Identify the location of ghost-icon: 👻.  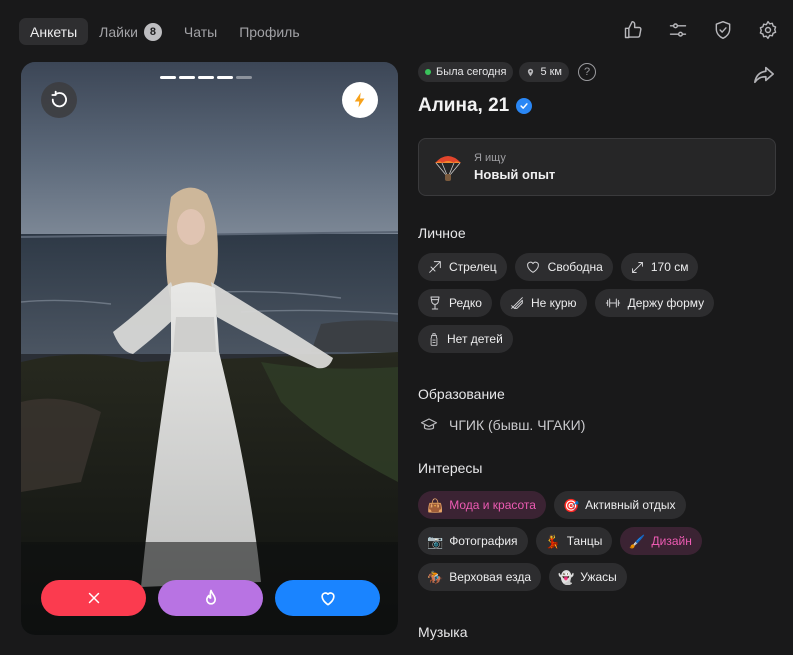
(566, 577).